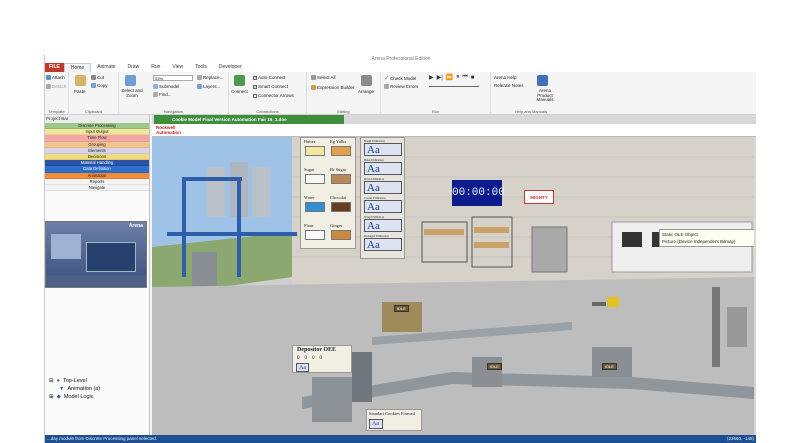 The width and height of the screenshot is (800, 443). Describe the element at coordinates (96, 254) in the screenshot. I see `panel-preview: Arena` at that location.